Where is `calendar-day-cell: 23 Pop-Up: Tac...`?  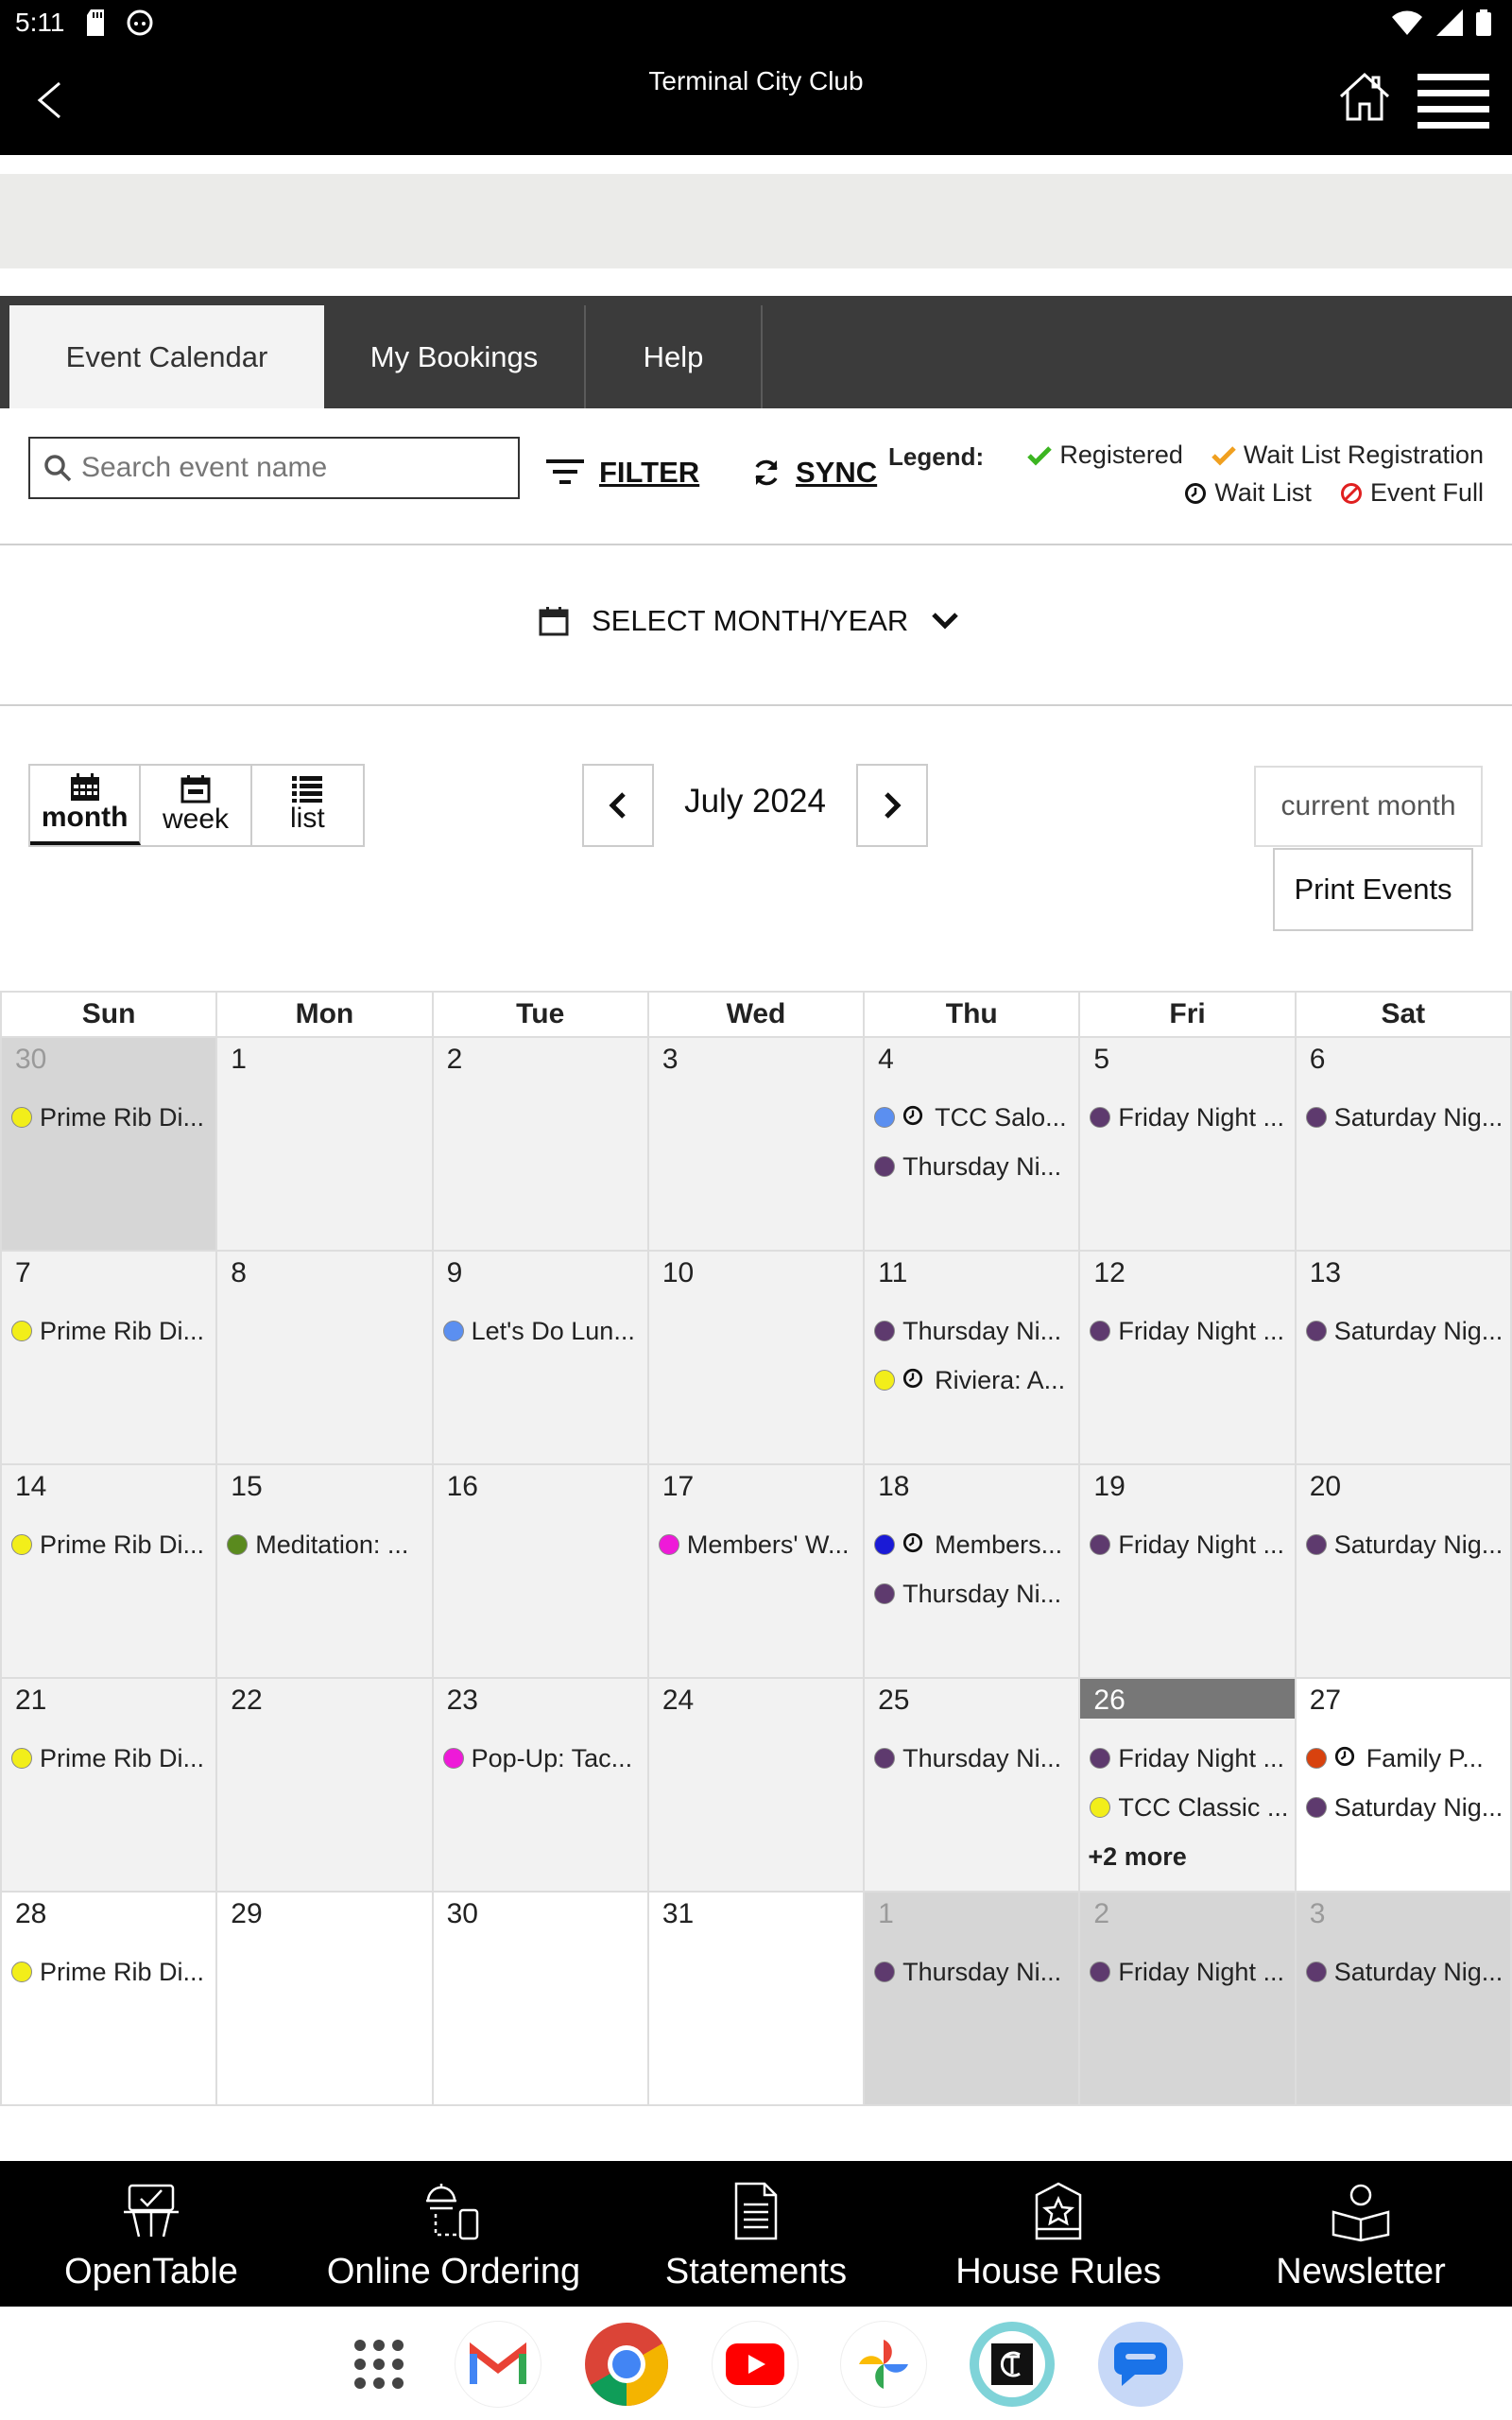
calendar-day-cell: 23 Pop-Up: Tac... is located at coordinates (539, 1785).